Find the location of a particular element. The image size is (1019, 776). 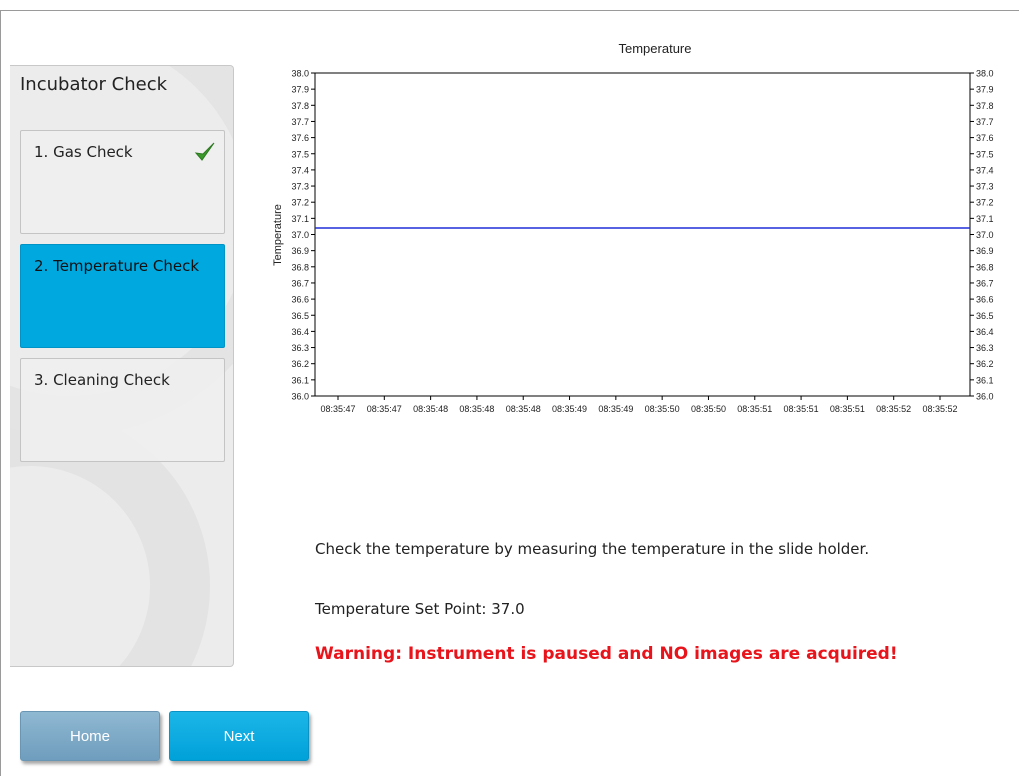

y-tick-label-right: 36.9 is located at coordinates (985, 251).